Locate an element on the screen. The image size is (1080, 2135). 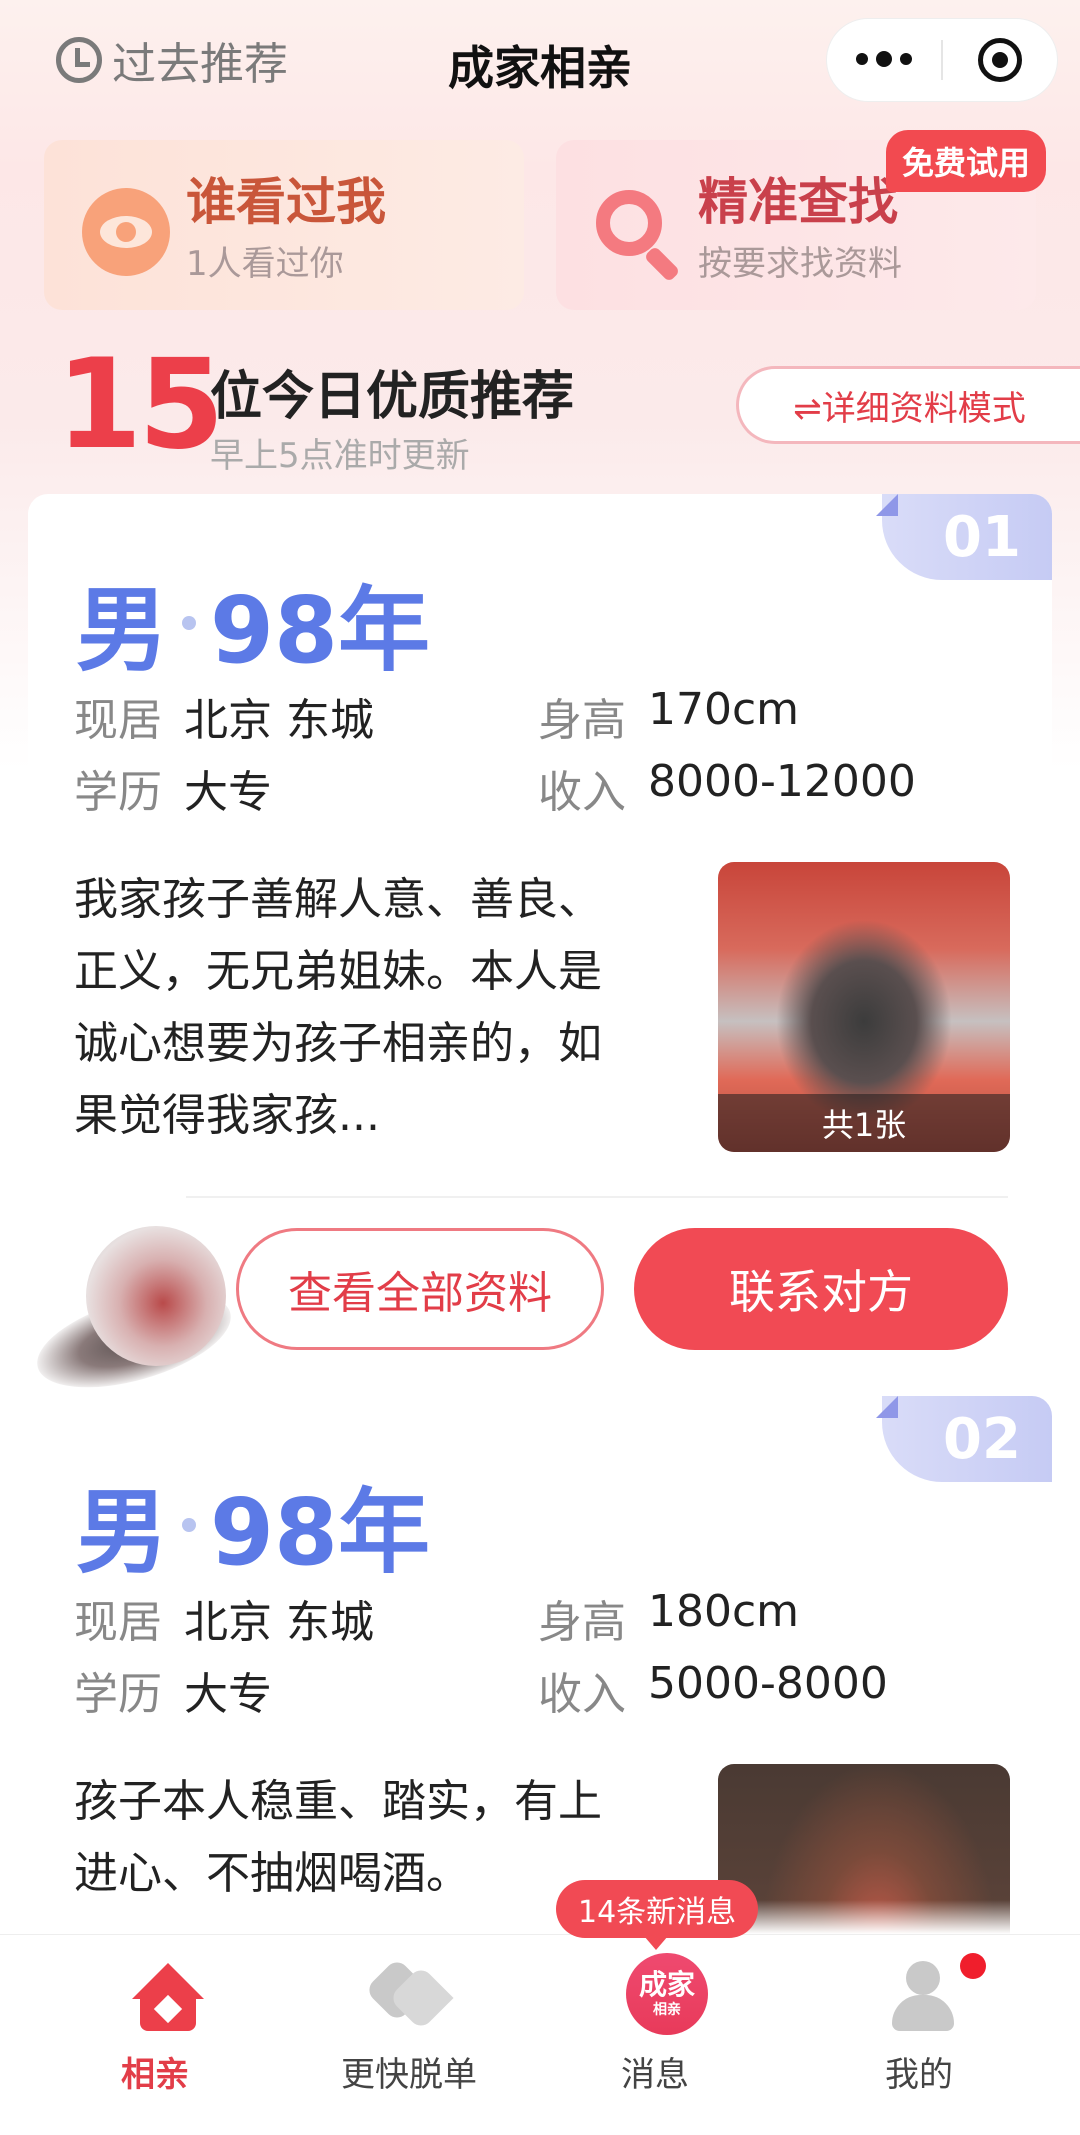
income-value: 8000-12000 is located at coordinates (782, 781).